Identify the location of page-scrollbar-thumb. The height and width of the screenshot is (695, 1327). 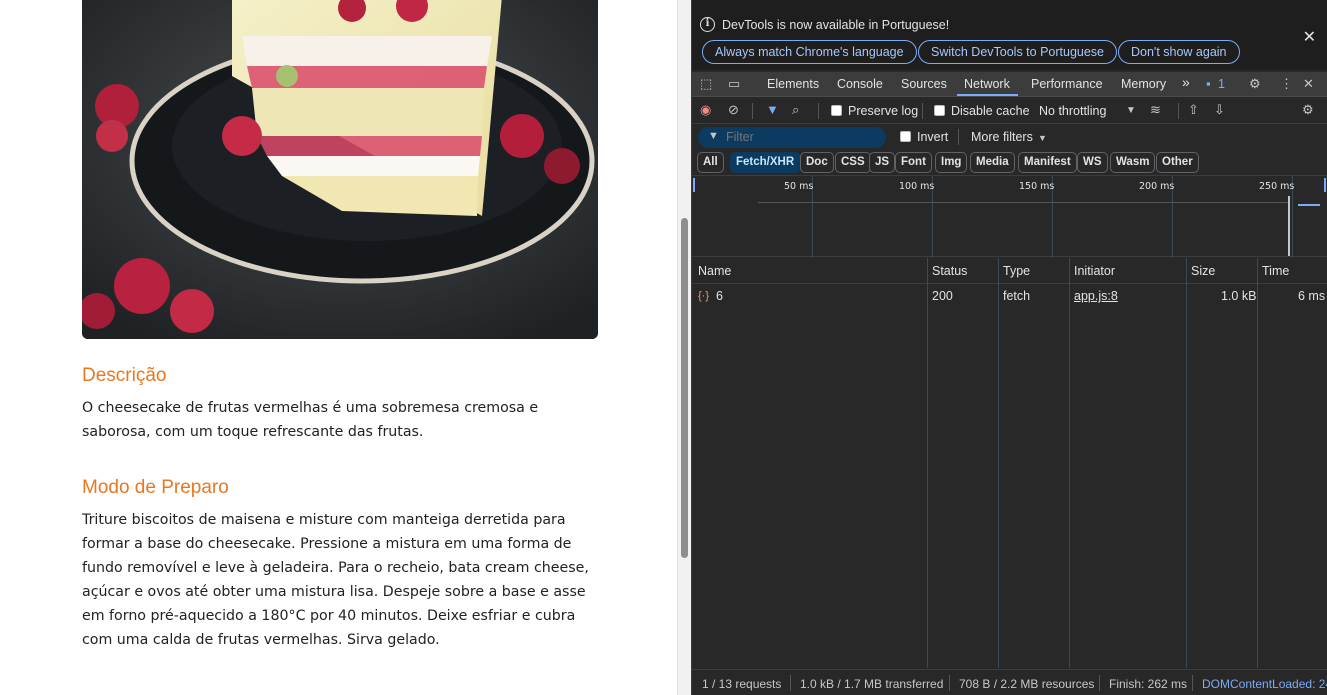
(684, 388).